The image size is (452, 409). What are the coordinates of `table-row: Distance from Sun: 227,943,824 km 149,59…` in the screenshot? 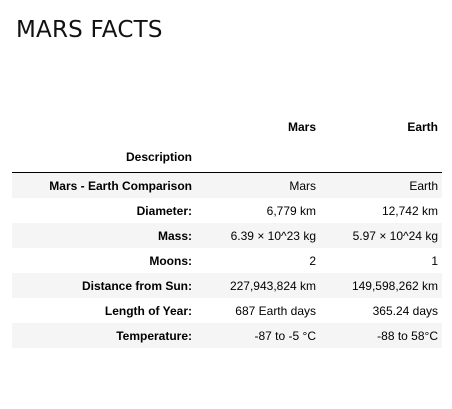 It's located at (227, 285).